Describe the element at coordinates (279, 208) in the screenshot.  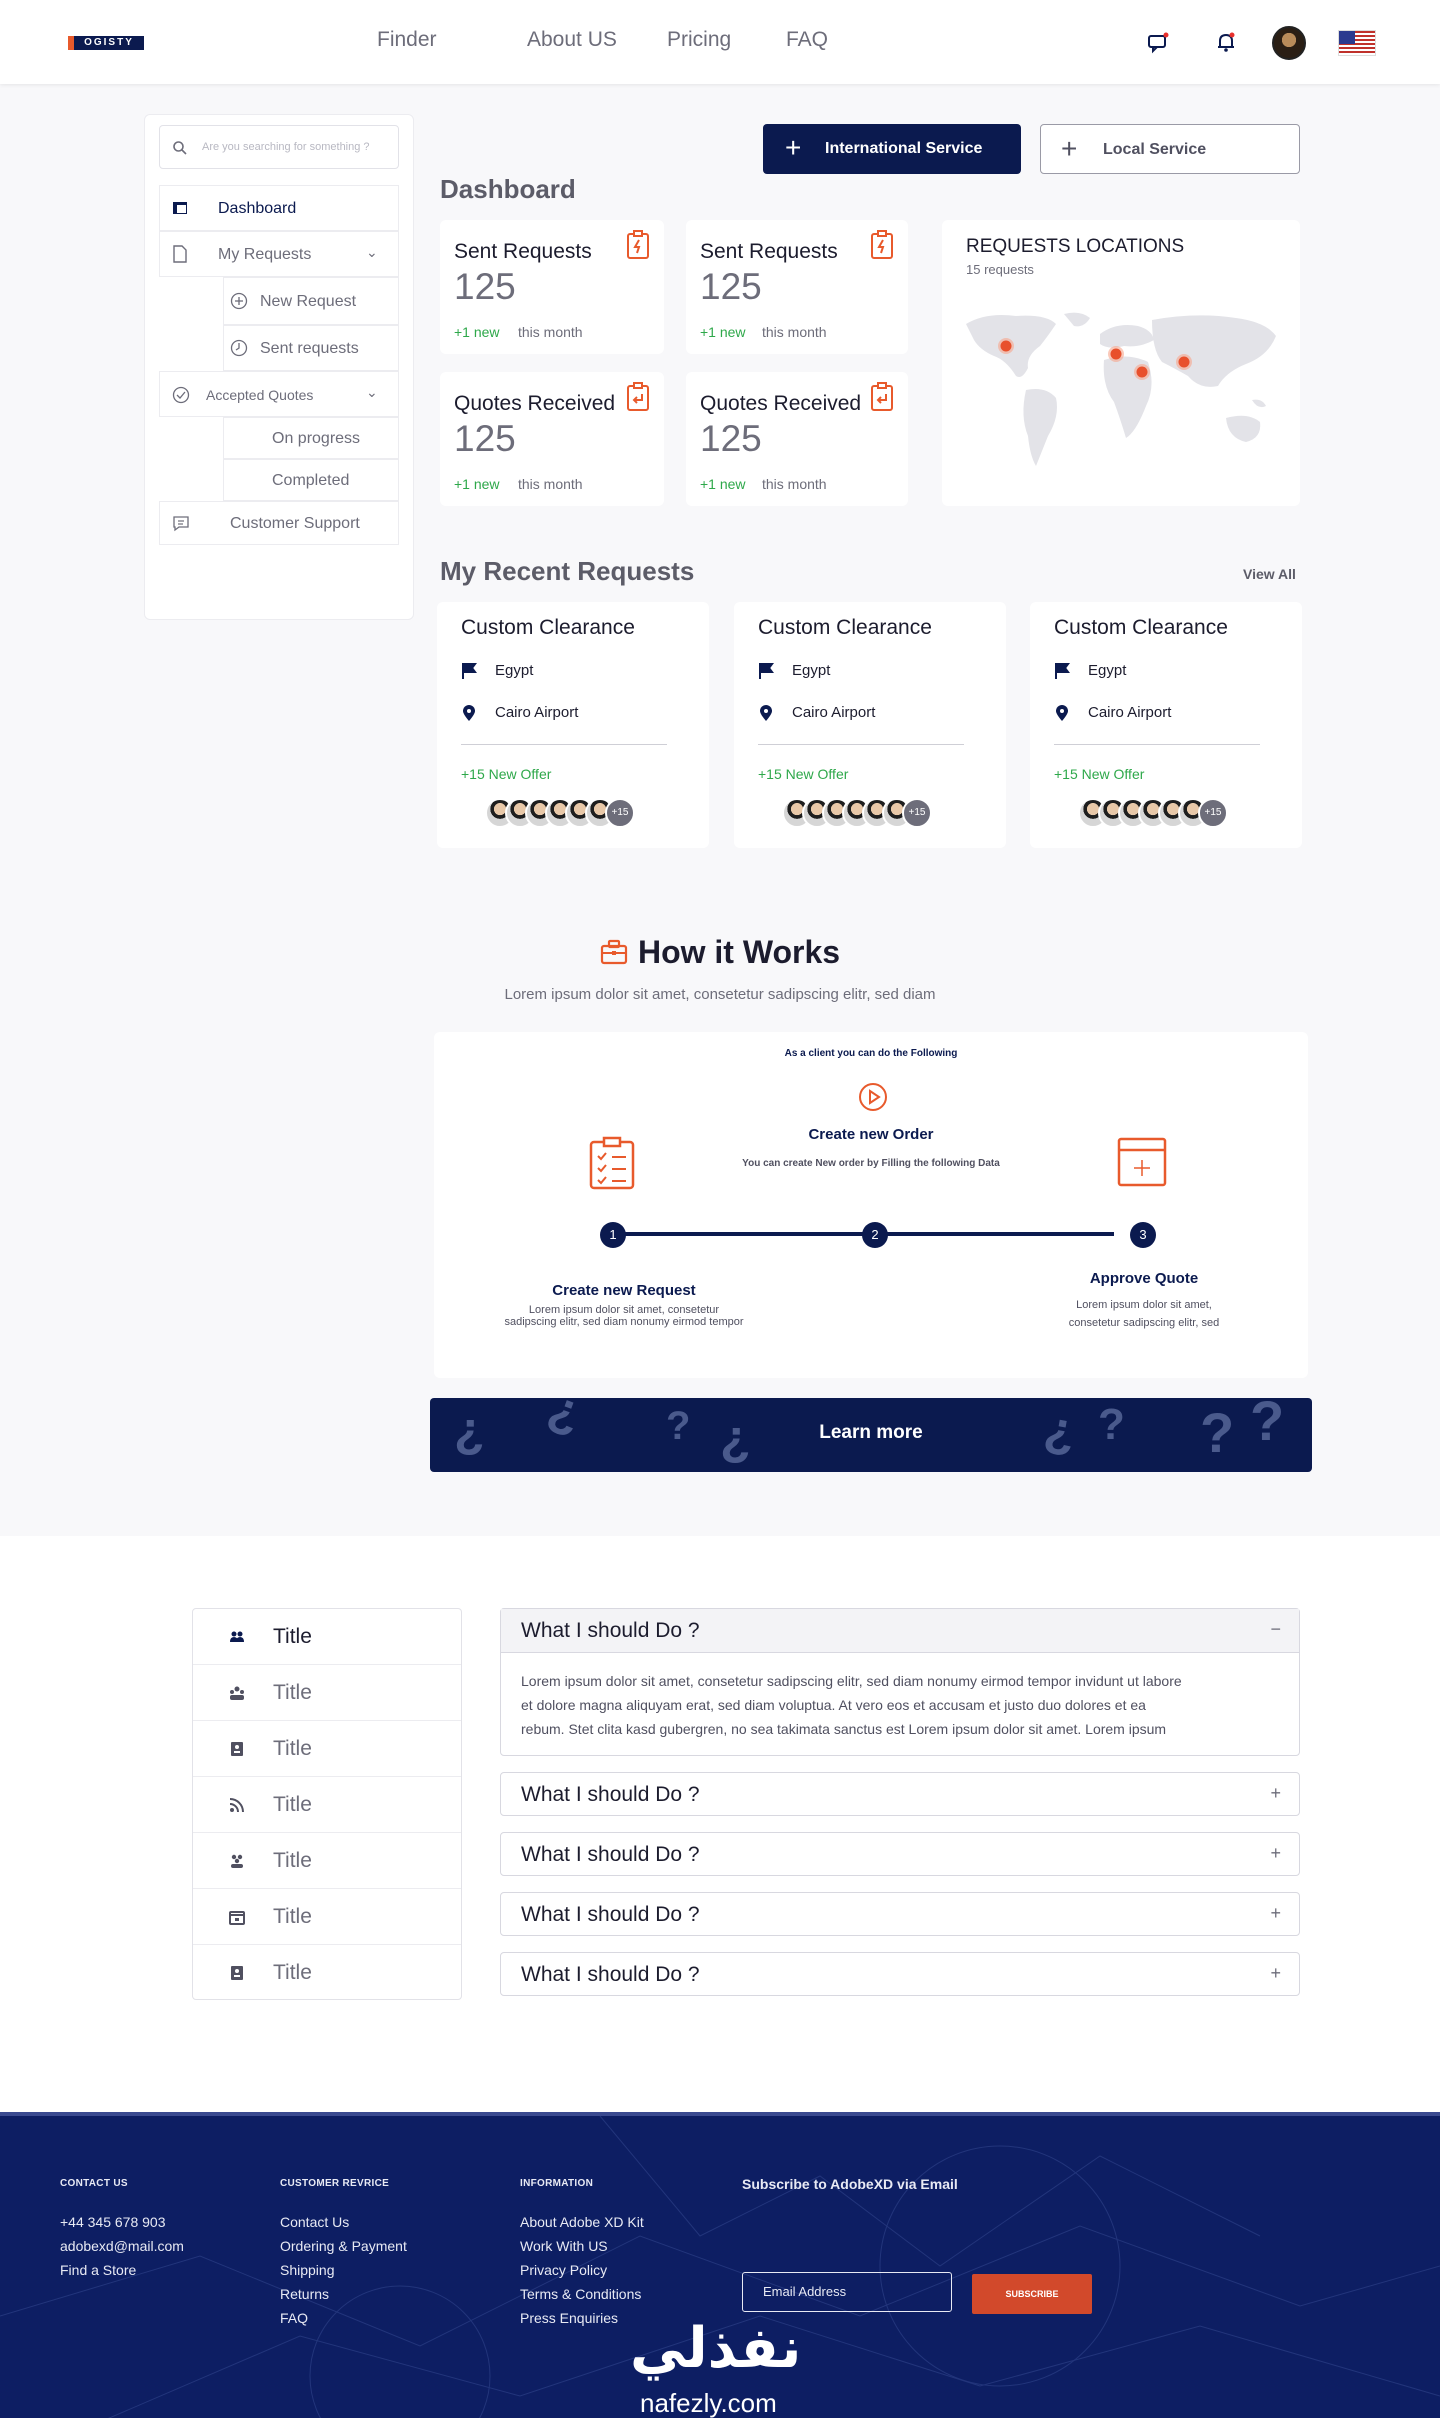
I see `sidebar-item-dashboard: Dashboard` at that location.